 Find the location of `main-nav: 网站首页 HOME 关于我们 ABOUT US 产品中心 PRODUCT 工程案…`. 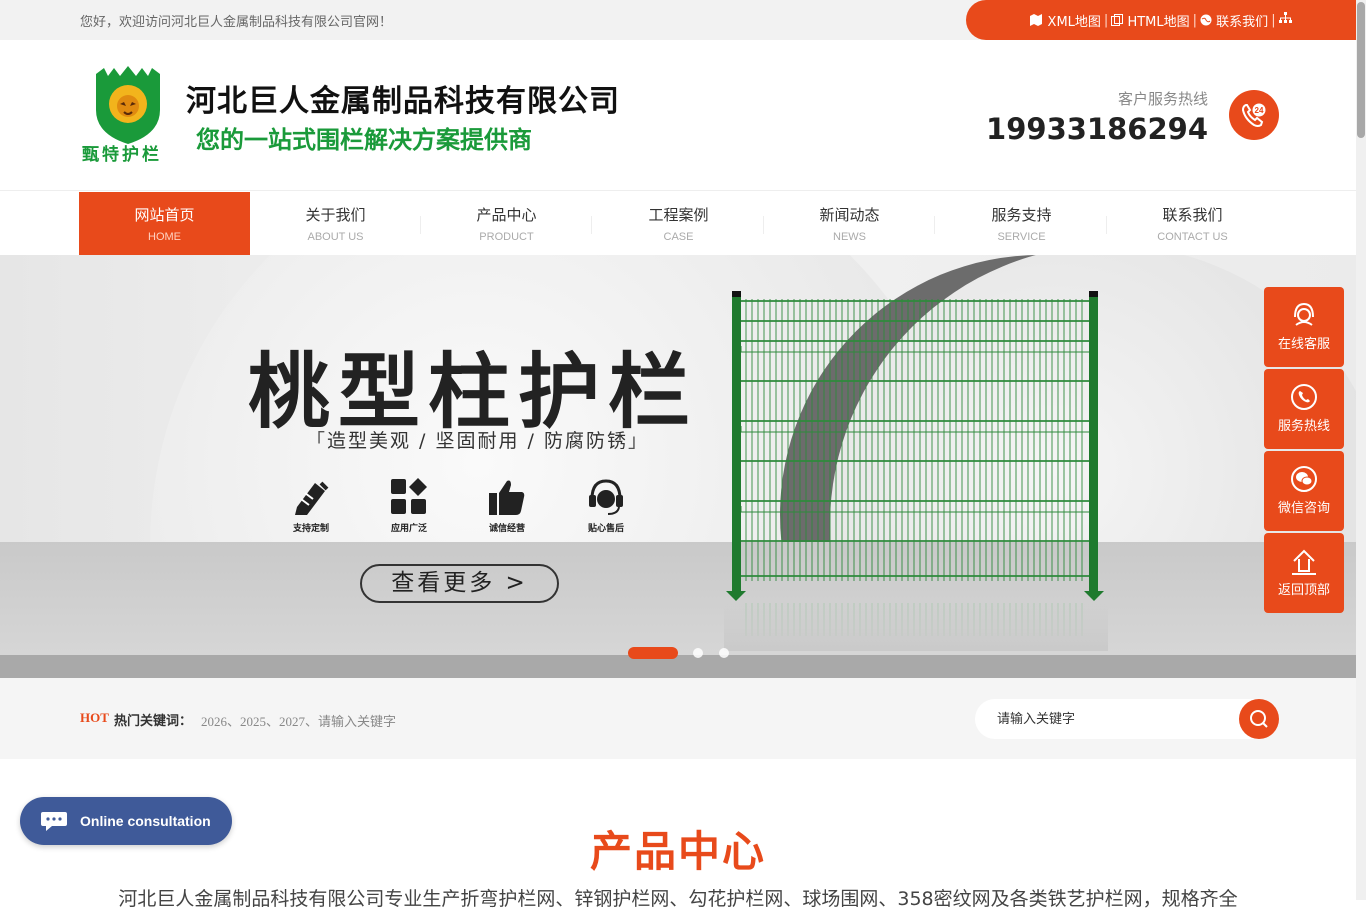

main-nav: 网站首页 HOME 关于我们 ABOUT US 产品中心 PRODUCT 工程案… is located at coordinates (678, 223).